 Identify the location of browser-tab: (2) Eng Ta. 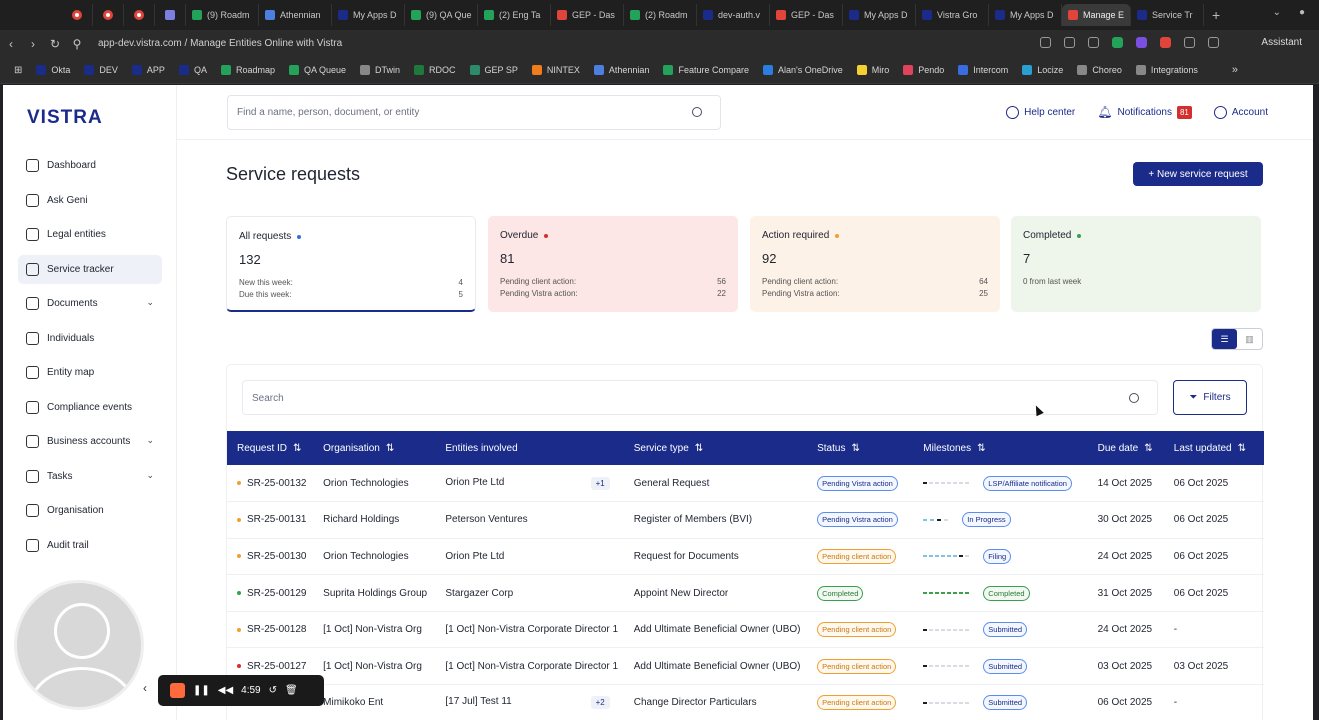
(514, 15).